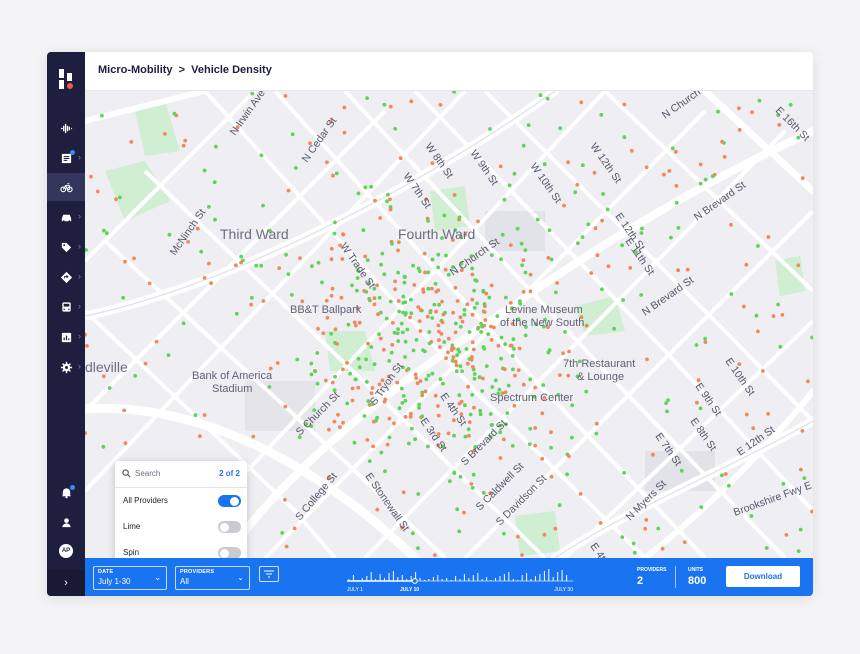  I want to click on sidebar-item-bicycle, so click(66, 187).